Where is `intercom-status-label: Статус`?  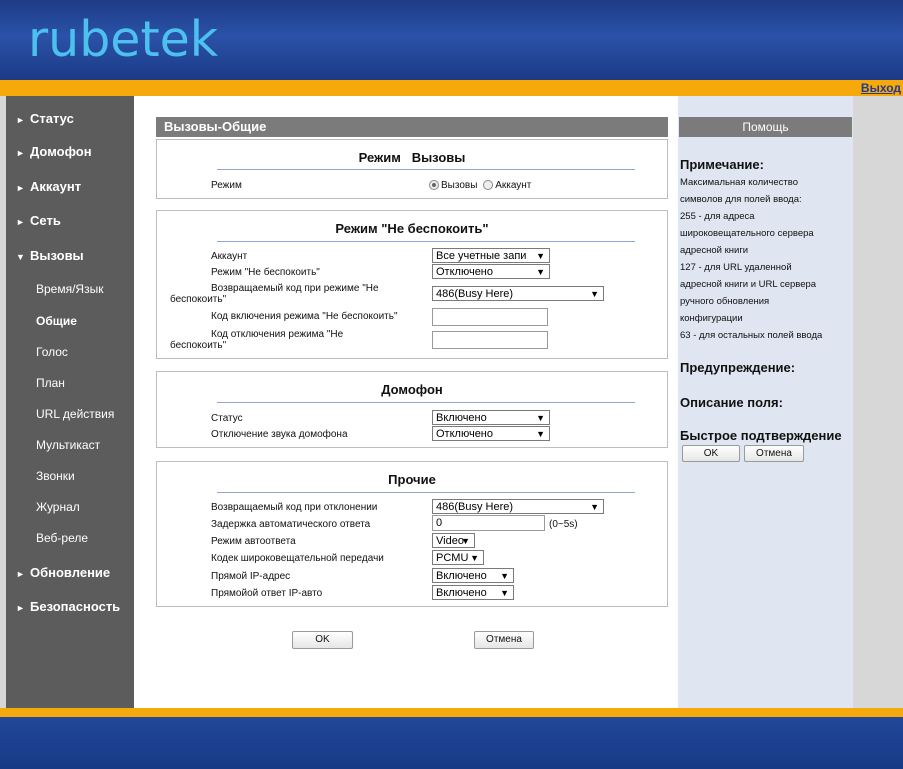 intercom-status-label: Статус is located at coordinates (227, 418).